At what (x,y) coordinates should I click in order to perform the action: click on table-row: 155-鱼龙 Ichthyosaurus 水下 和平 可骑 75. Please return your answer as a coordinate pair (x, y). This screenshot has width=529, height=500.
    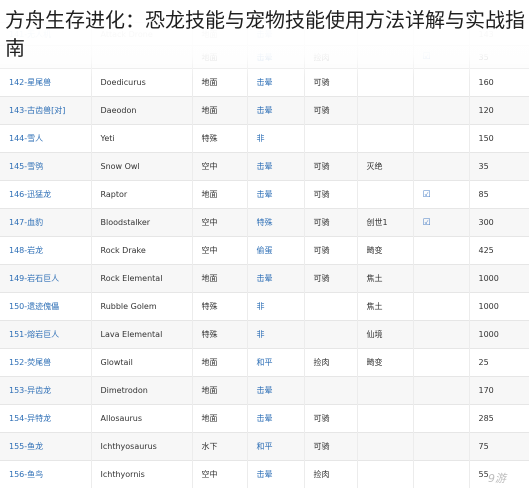
    Looking at the image, I should click on (264, 446).